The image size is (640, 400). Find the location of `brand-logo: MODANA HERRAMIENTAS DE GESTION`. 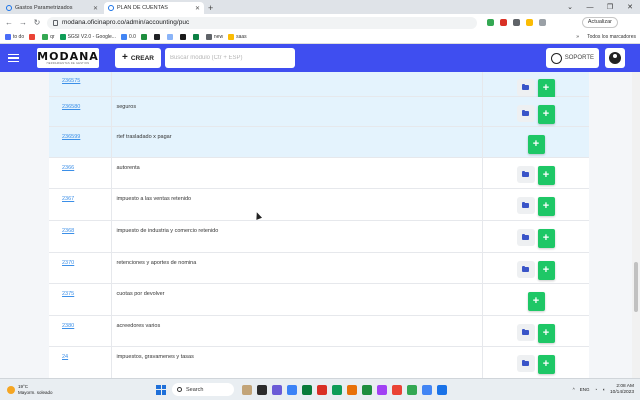

brand-logo: MODANA HERRAMIENTAS DE GESTION is located at coordinates (68, 58).